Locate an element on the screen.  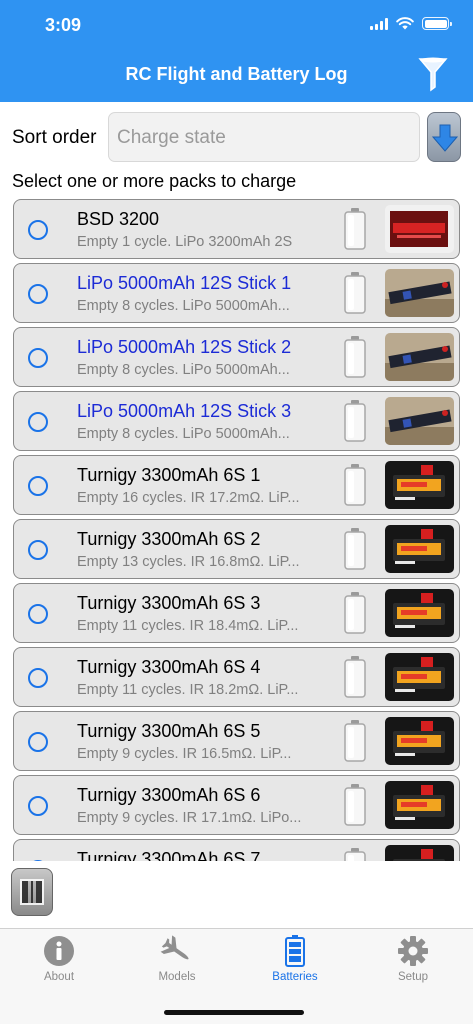
tab-batteries: Batteries is located at coordinates (295, 959).